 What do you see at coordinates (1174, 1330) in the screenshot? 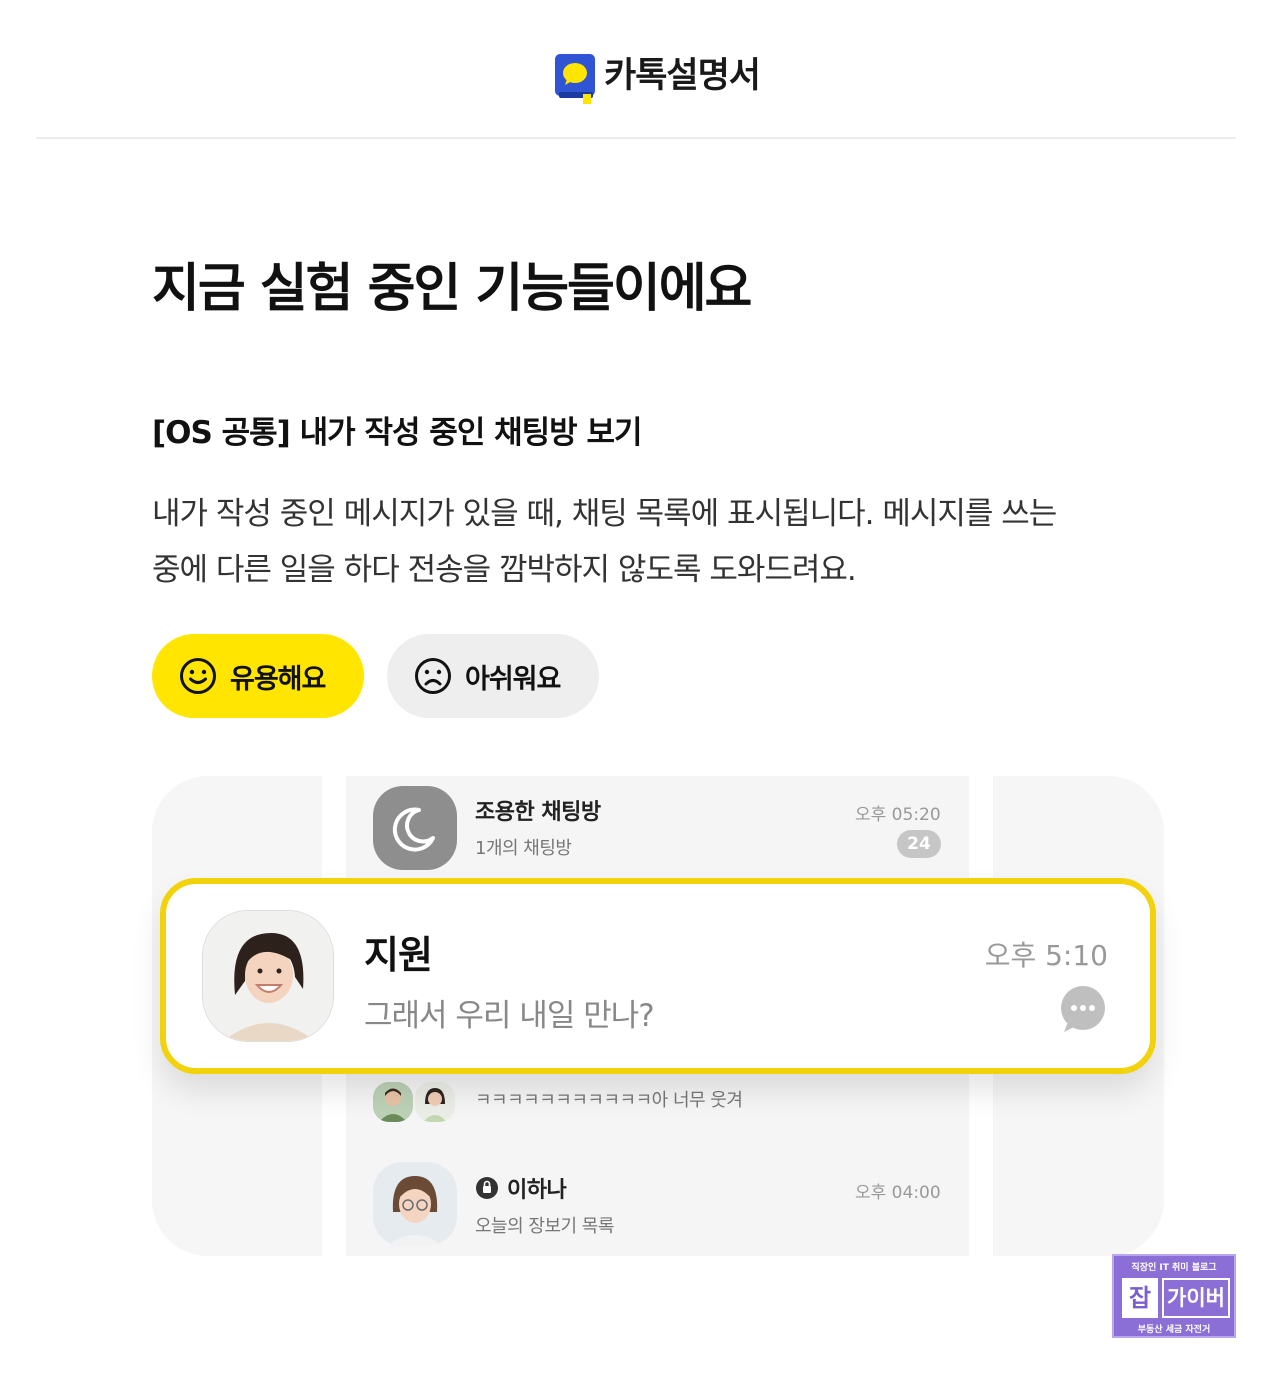
I see `watermark-bottom: 부동산 세금 자전거` at bounding box center [1174, 1330].